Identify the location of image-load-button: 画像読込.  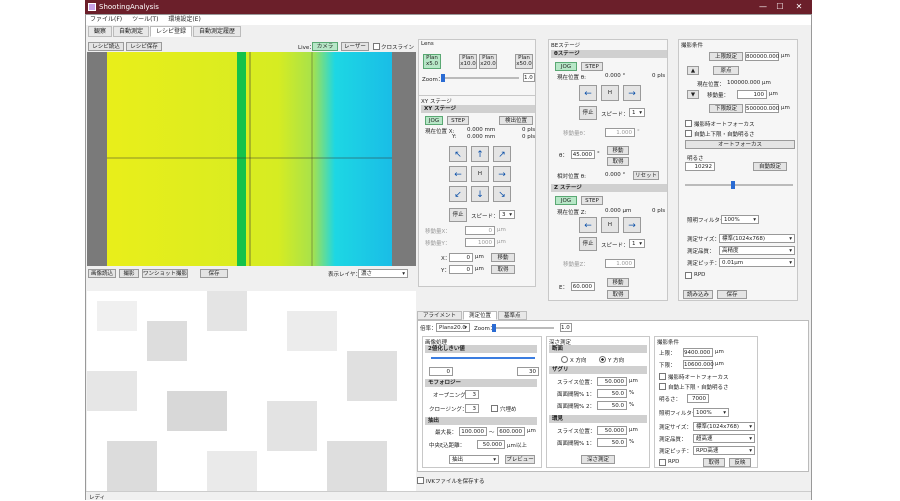
(102, 273).